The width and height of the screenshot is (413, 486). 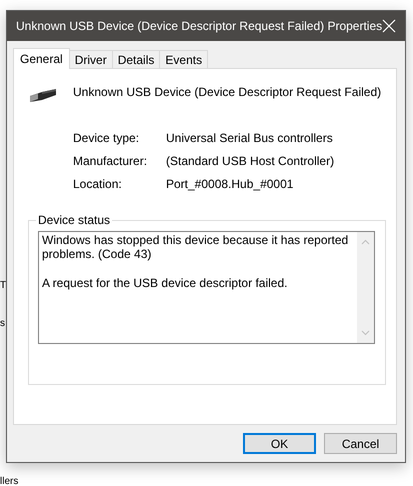 I want to click on tab: General, so click(x=41, y=58).